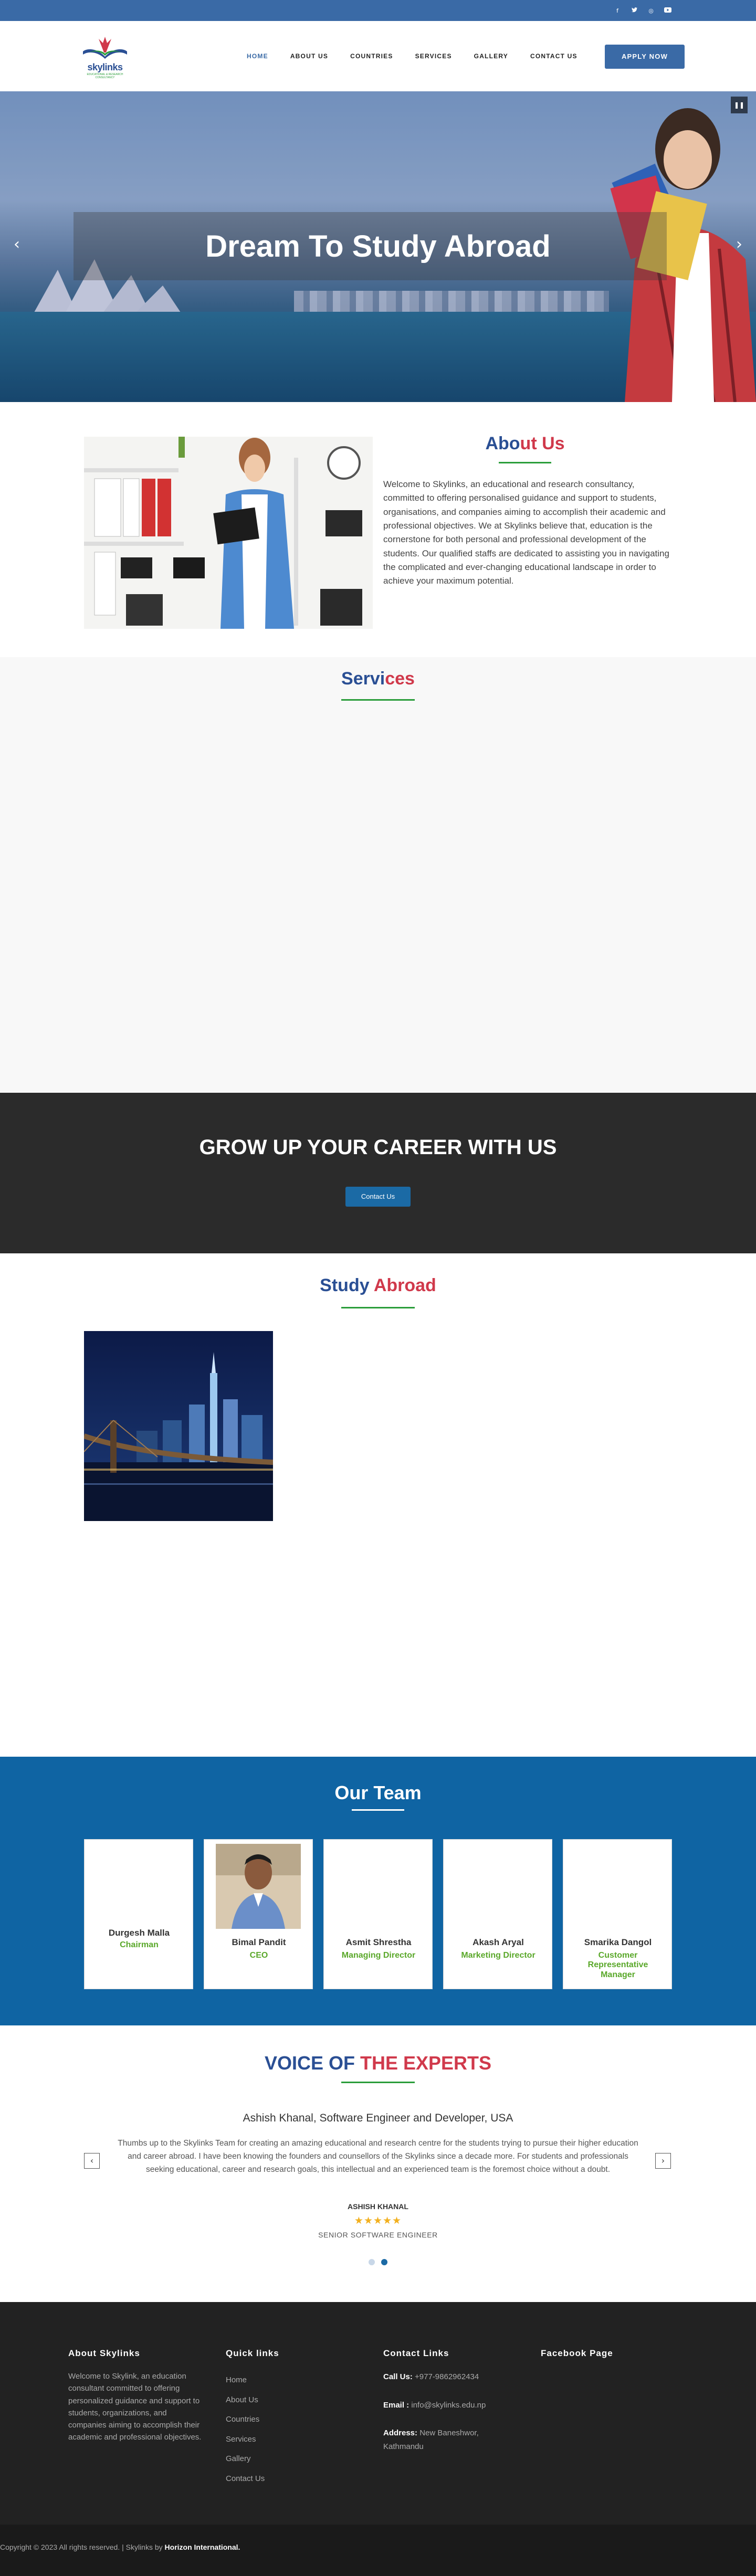 The image size is (756, 2576). I want to click on testimonial-next-icon: ›, so click(663, 2161).